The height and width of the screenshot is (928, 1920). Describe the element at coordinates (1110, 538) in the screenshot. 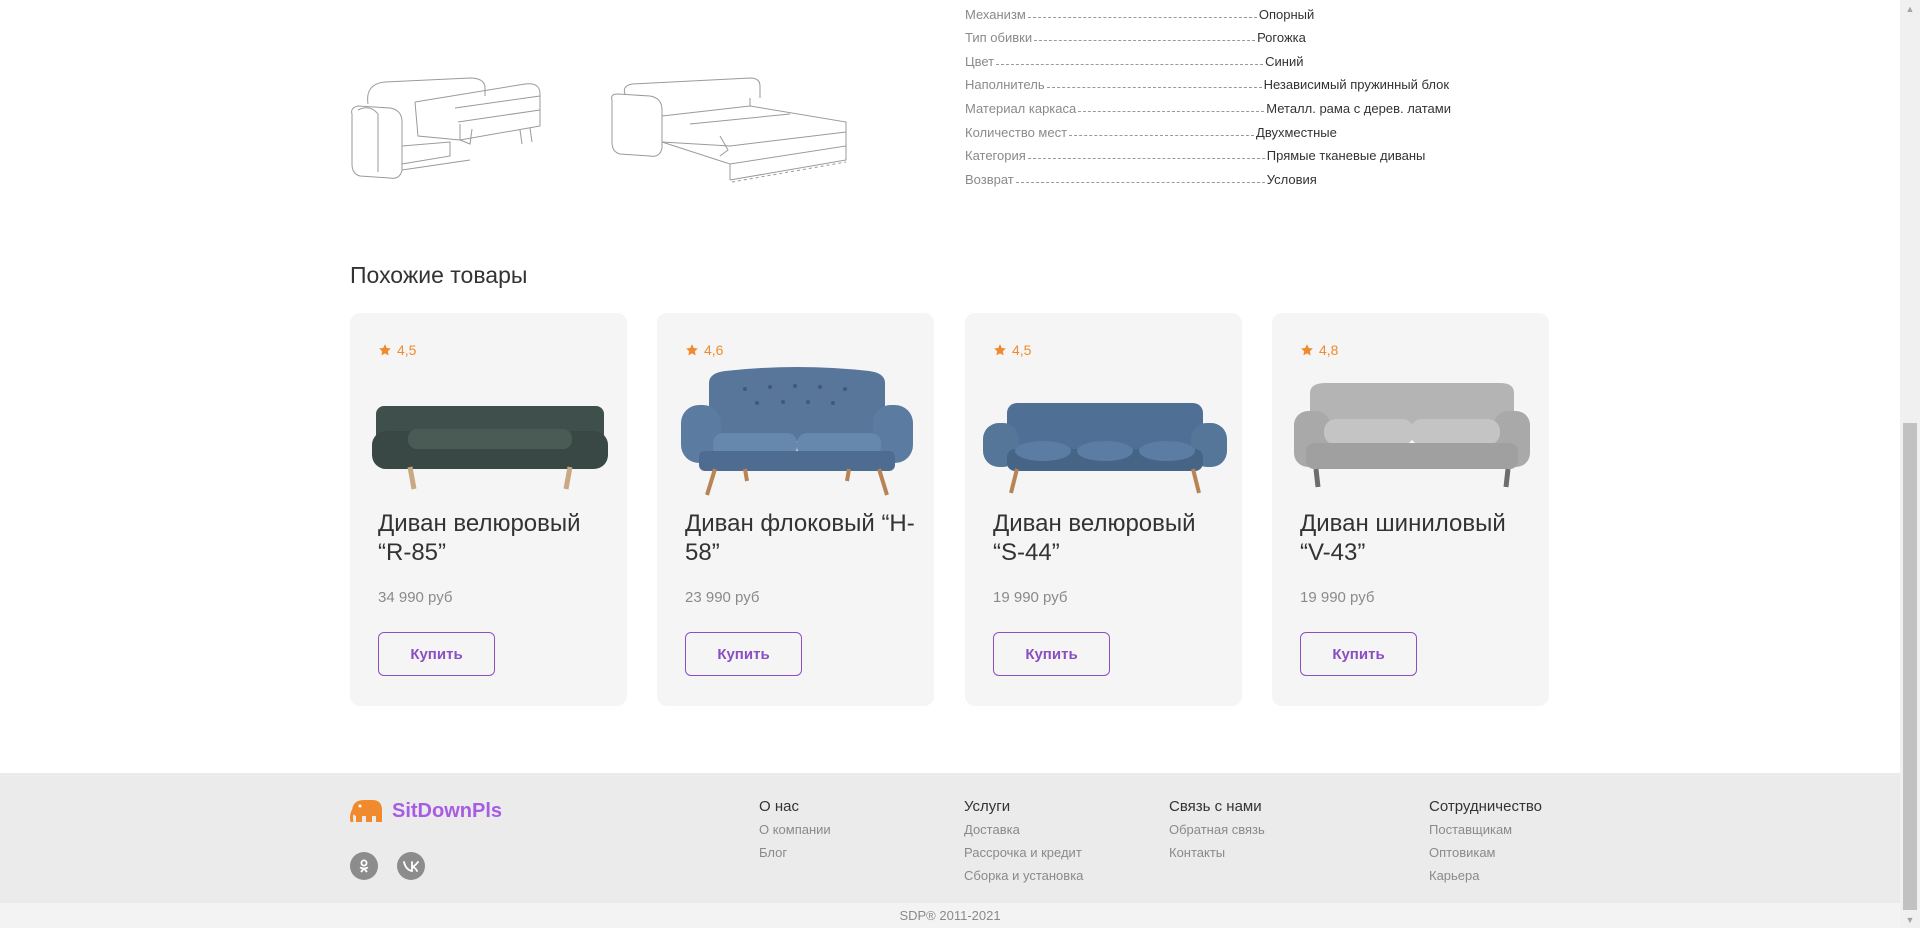

I see `product-title: Диван велюровый “S-44”` at that location.